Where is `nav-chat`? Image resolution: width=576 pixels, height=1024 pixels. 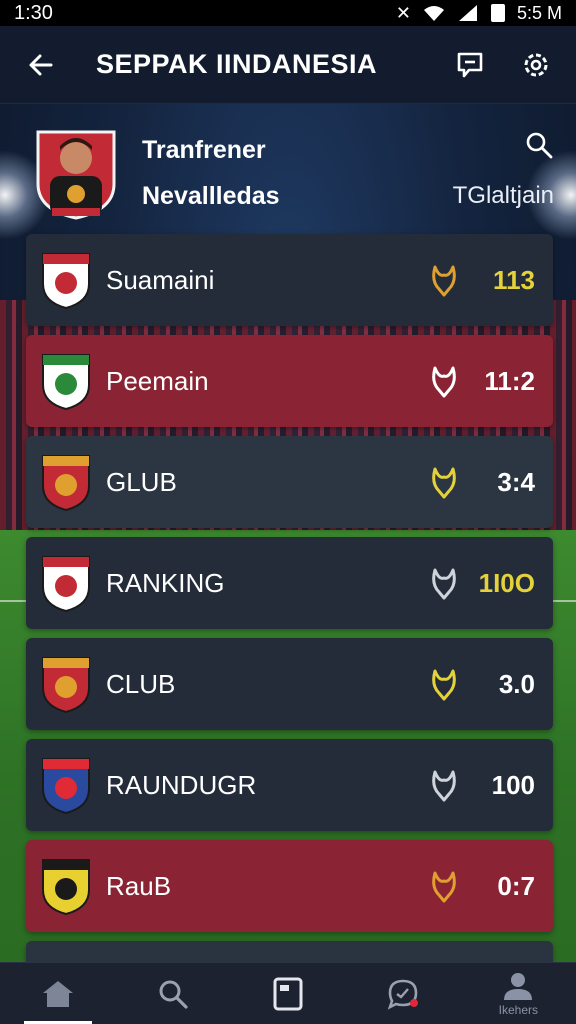
nav-chat is located at coordinates (403, 994).